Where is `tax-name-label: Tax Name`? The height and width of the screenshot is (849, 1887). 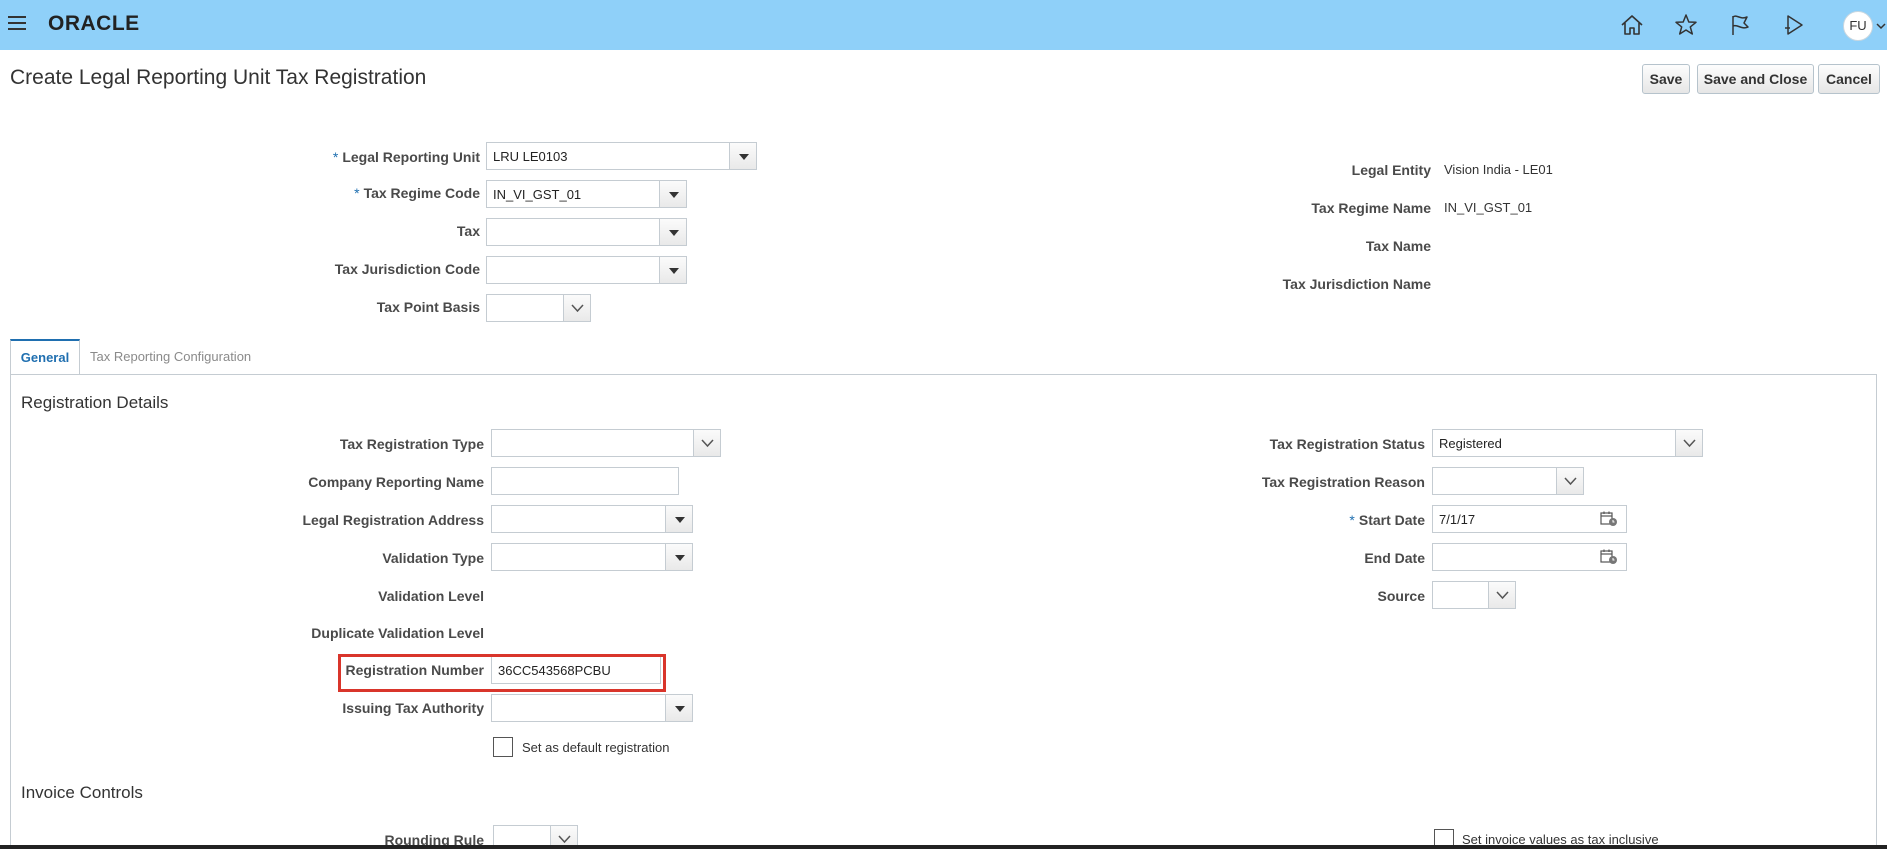
tax-name-label: Tax Name is located at coordinates (1398, 246).